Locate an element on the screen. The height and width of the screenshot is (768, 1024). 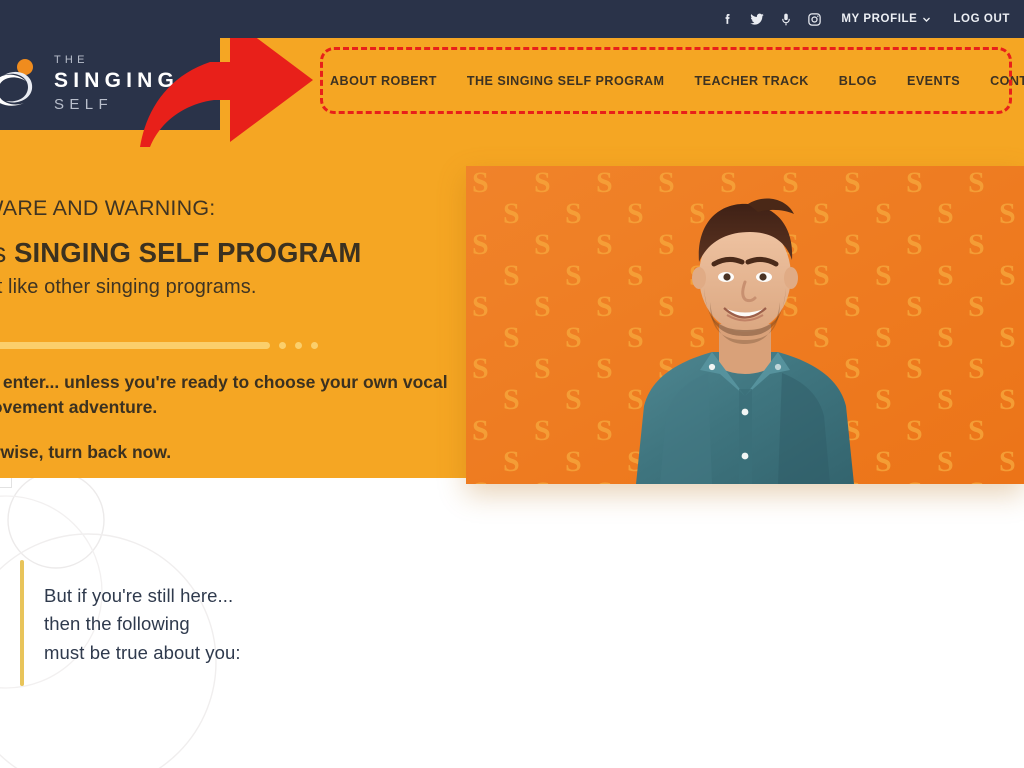
nav-item-teacher-track: TEACHER TRACK is located at coordinates (751, 81).